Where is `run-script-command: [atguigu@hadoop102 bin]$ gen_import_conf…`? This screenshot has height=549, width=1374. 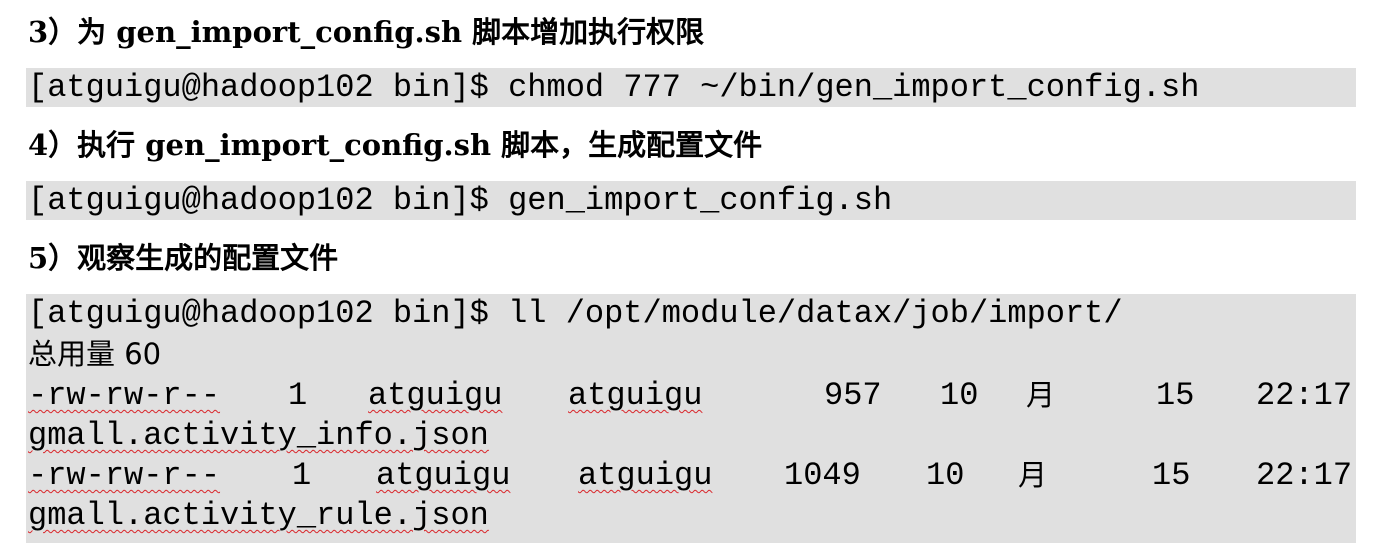 run-script-command: [atguigu@hadoop102 bin]$ gen_import_conf… is located at coordinates (460, 200).